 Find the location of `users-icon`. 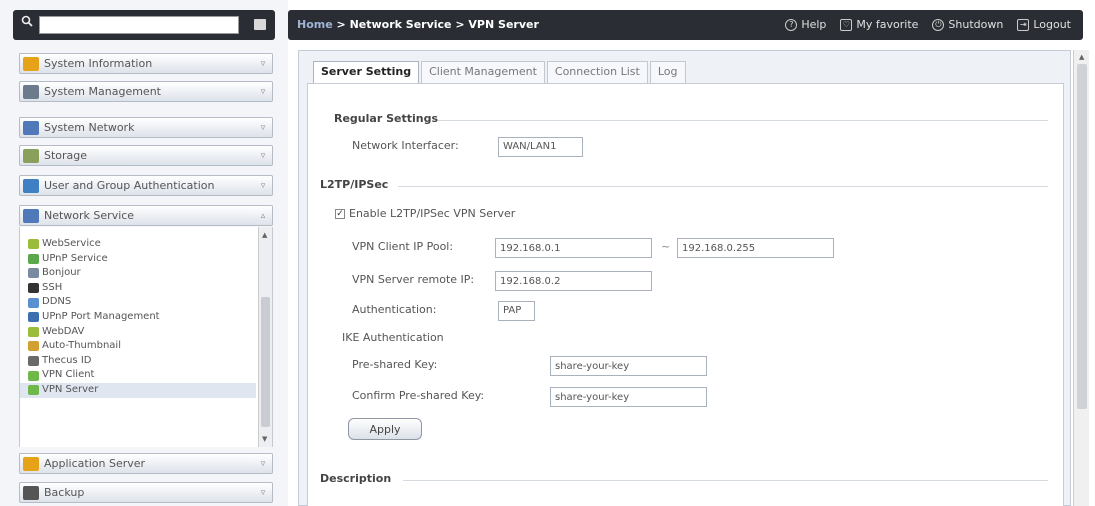

users-icon is located at coordinates (31, 185).